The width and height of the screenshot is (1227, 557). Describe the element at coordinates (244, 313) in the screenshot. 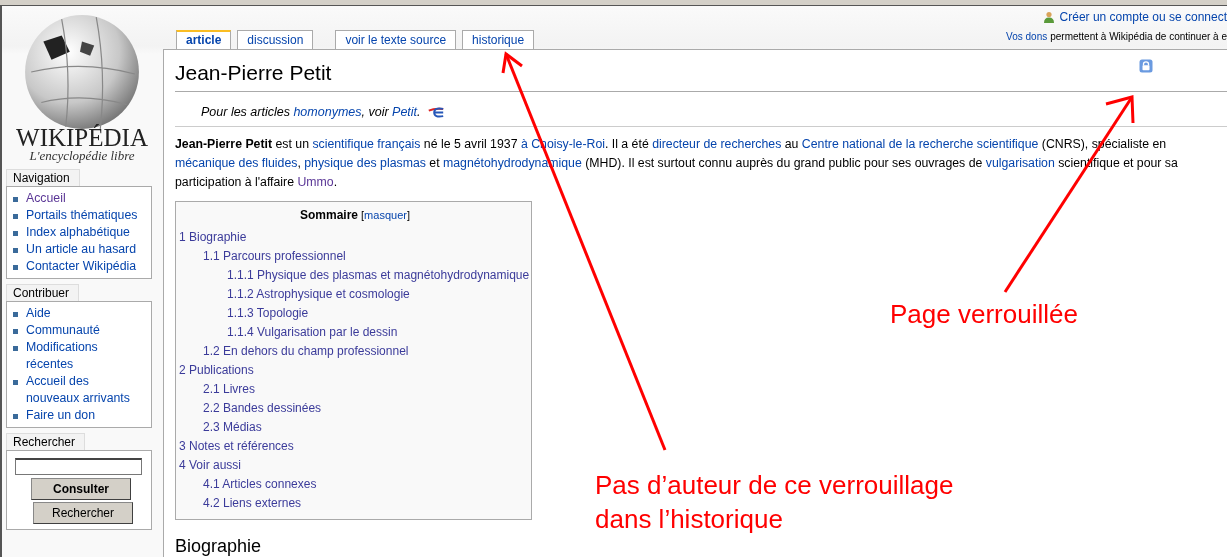

I see `toc-link: 1.1.3 Topologie` at that location.